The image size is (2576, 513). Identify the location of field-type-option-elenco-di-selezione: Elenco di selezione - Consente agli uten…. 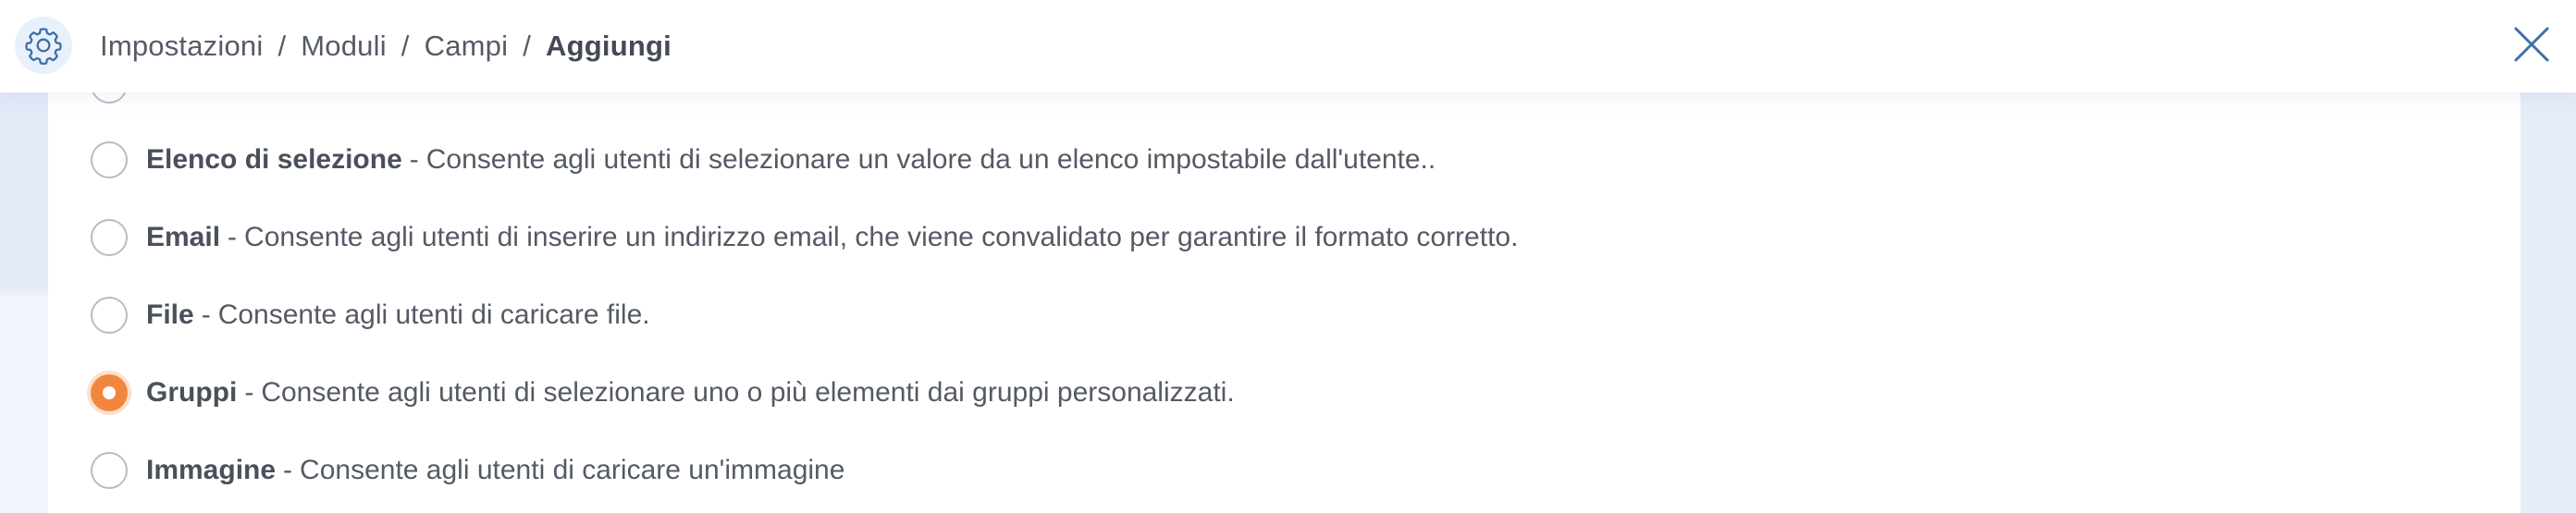
(763, 160).